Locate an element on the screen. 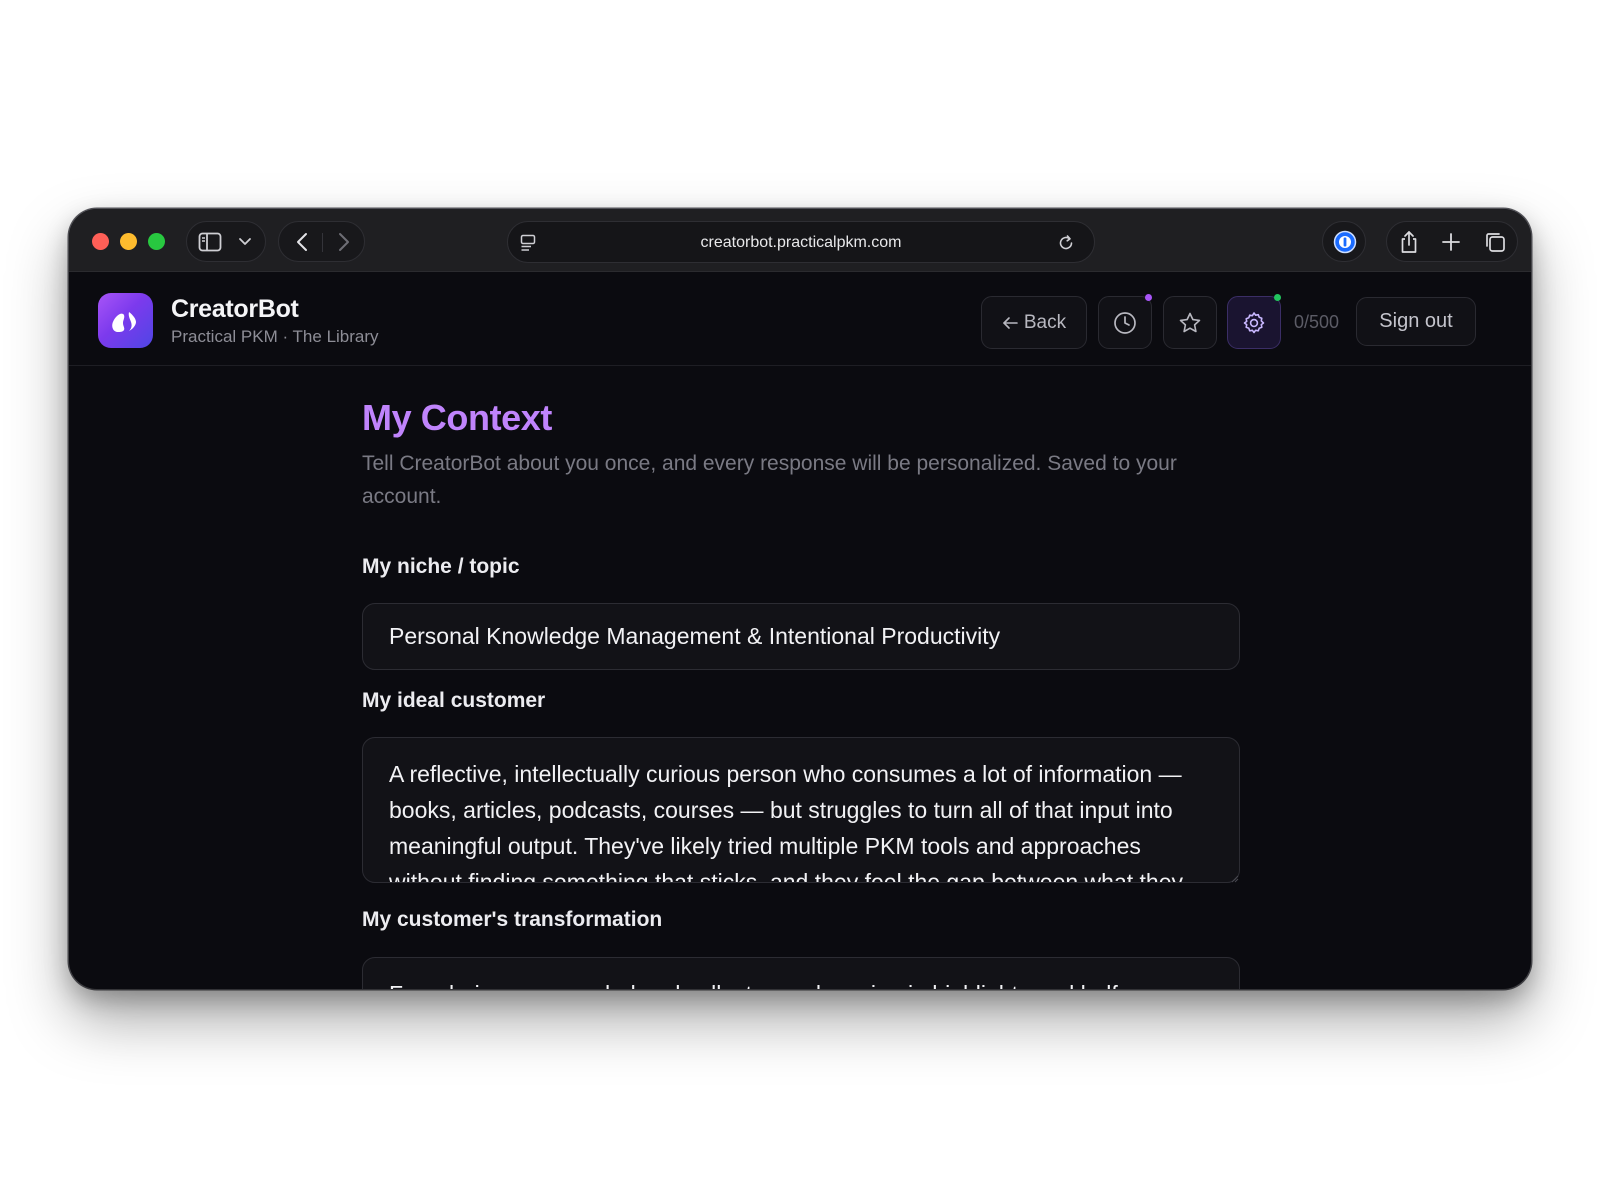 This screenshot has width=1600, height=1198. back-button: Back is located at coordinates (1034, 322).